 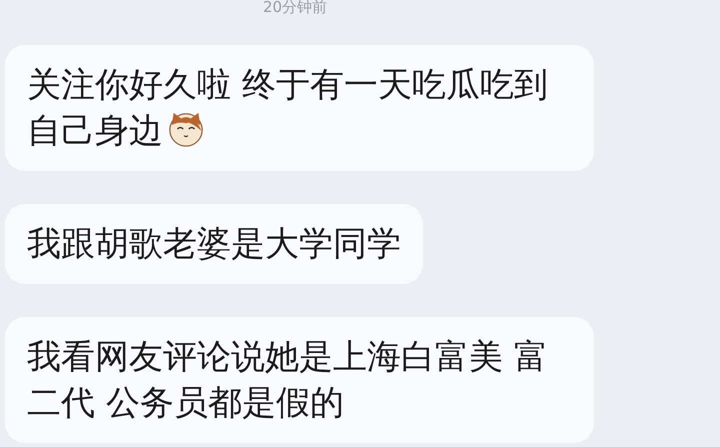 What do you see at coordinates (287, 108) in the screenshot?
I see `message-text: 关注你好久啦 终于有一天吃瓜吃到自己身边` at bounding box center [287, 108].